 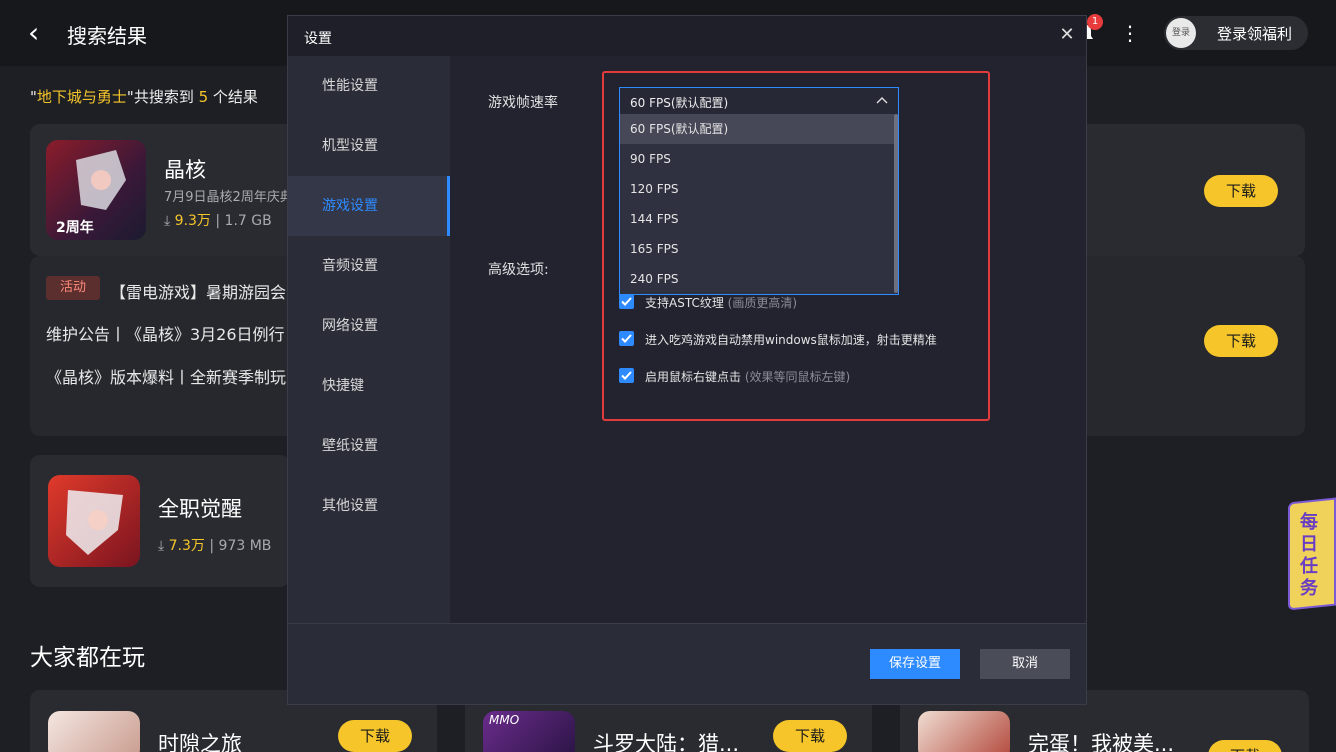 I want to click on avatar: 登录, so click(x=1181, y=33).